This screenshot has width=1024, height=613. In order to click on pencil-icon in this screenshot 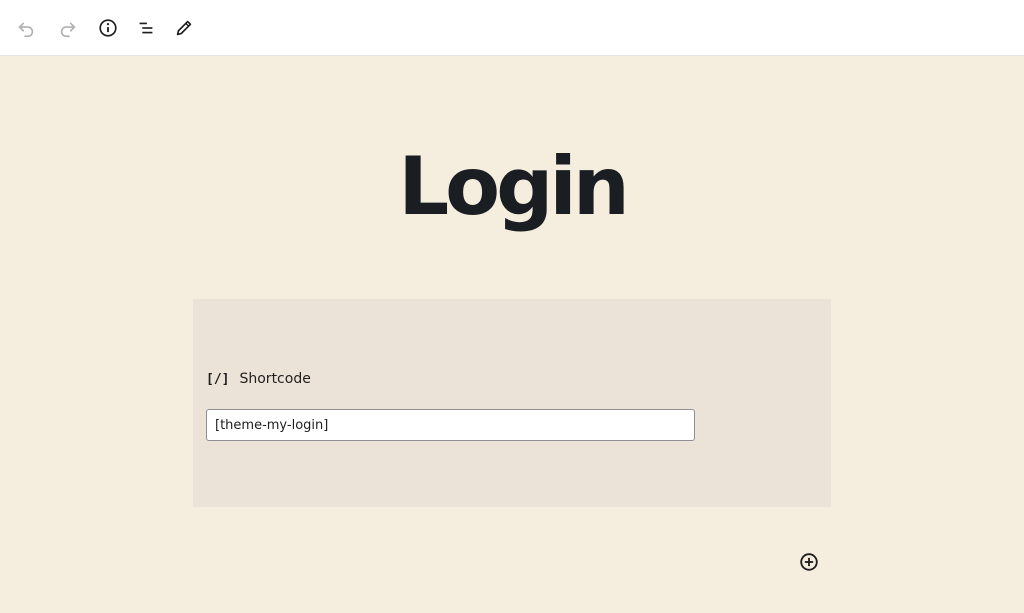, I will do `click(184, 28)`.